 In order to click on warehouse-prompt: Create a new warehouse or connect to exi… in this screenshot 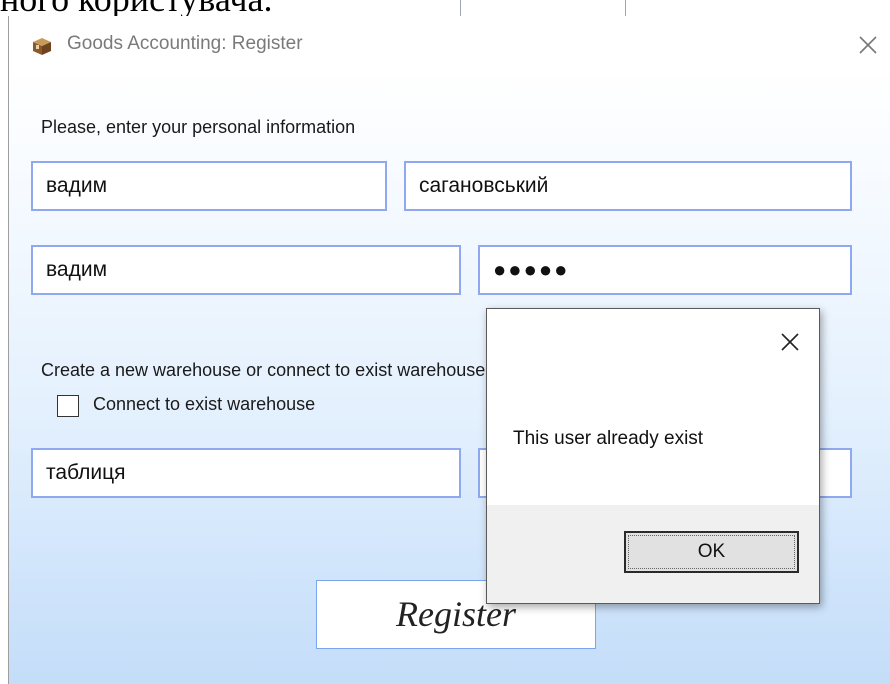, I will do `click(263, 370)`.